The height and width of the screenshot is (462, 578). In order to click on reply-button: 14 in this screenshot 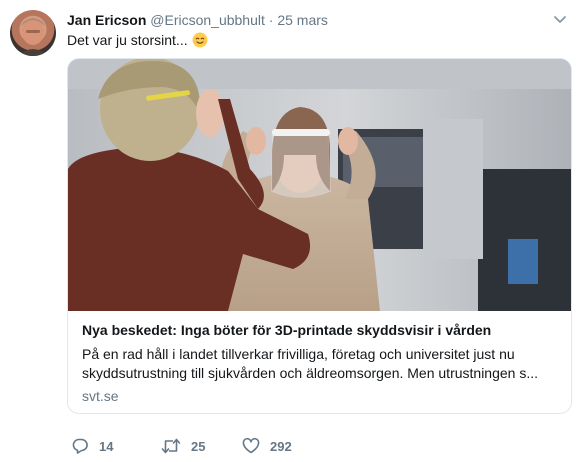, I will do `click(116, 446)`.